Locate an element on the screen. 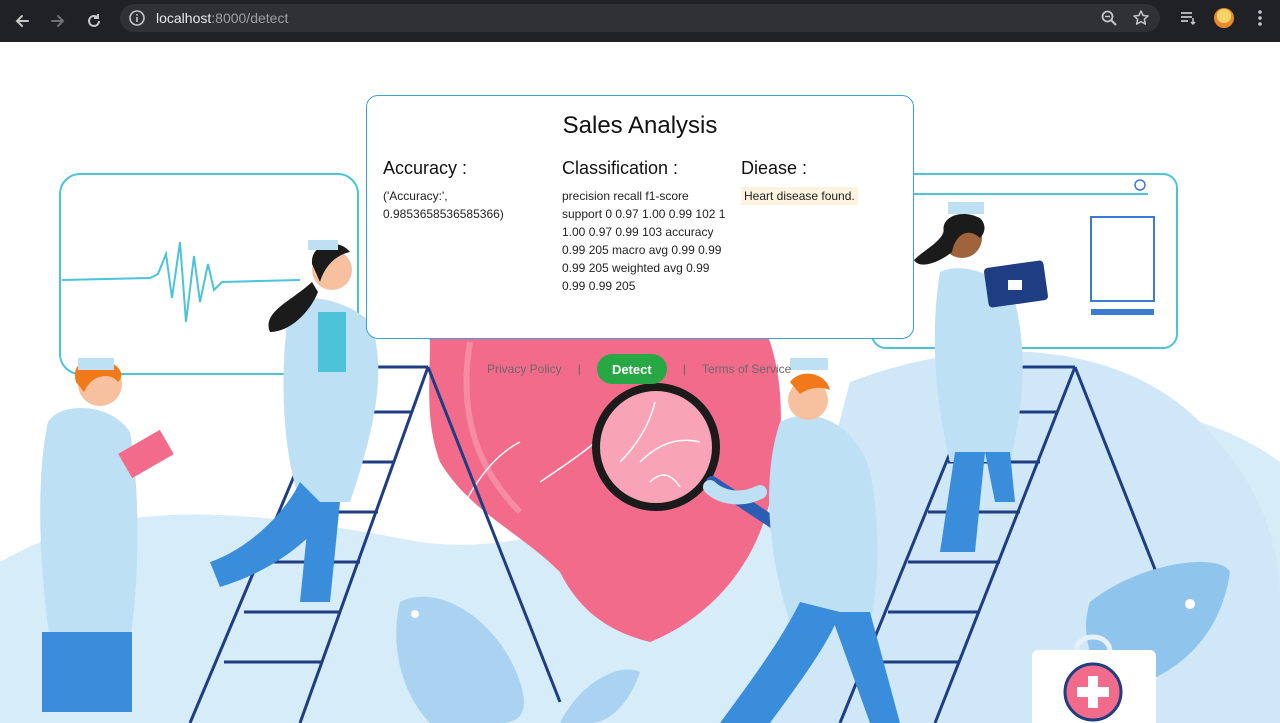  disease-section: Diease : Heart disease found. is located at coordinates (821, 181).